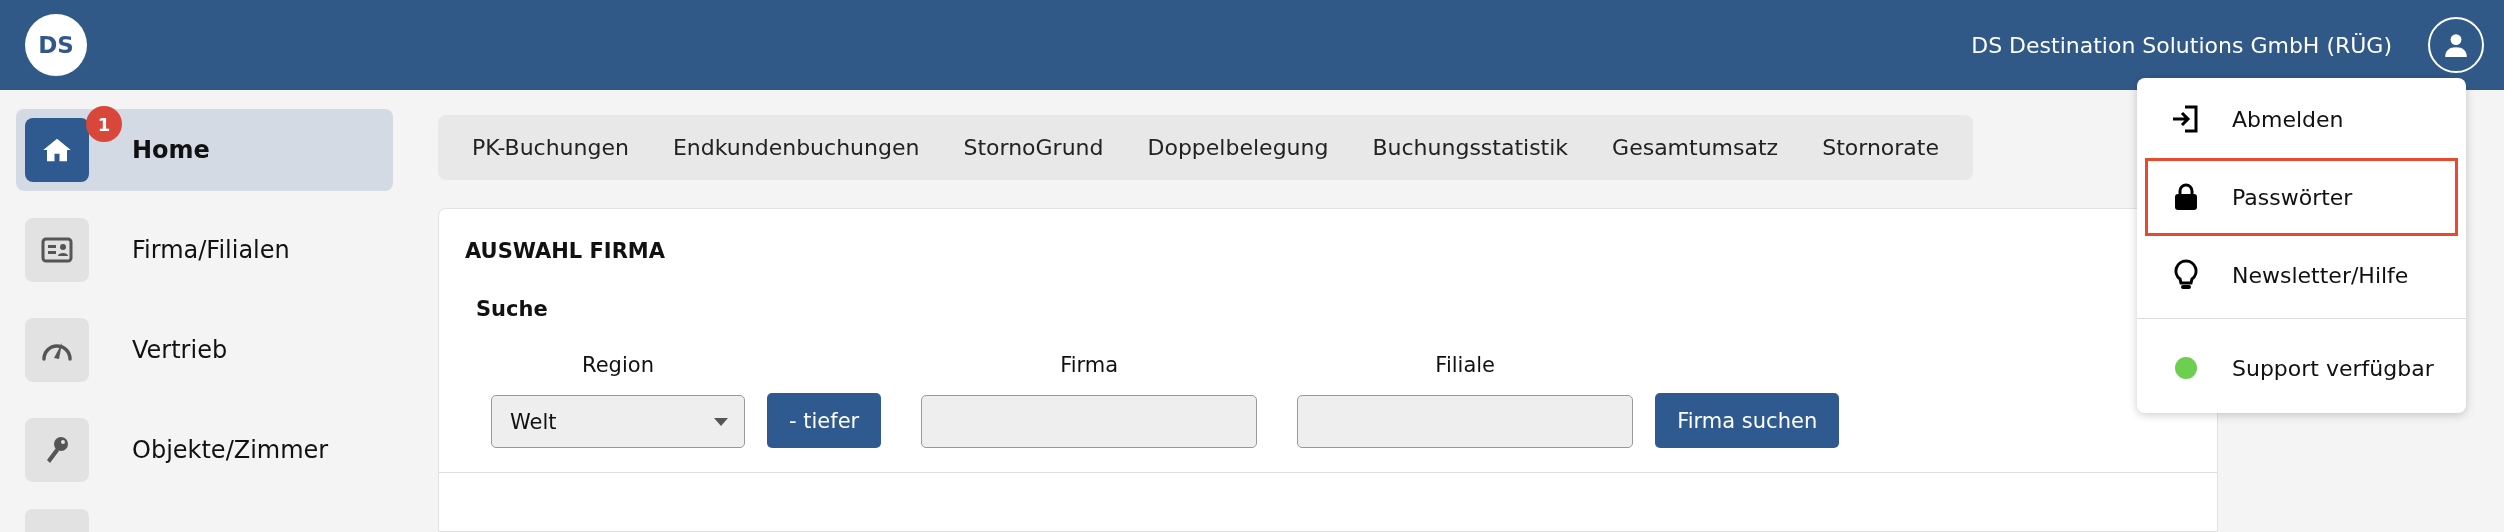  I want to click on logo: DS, so click(56, 45).